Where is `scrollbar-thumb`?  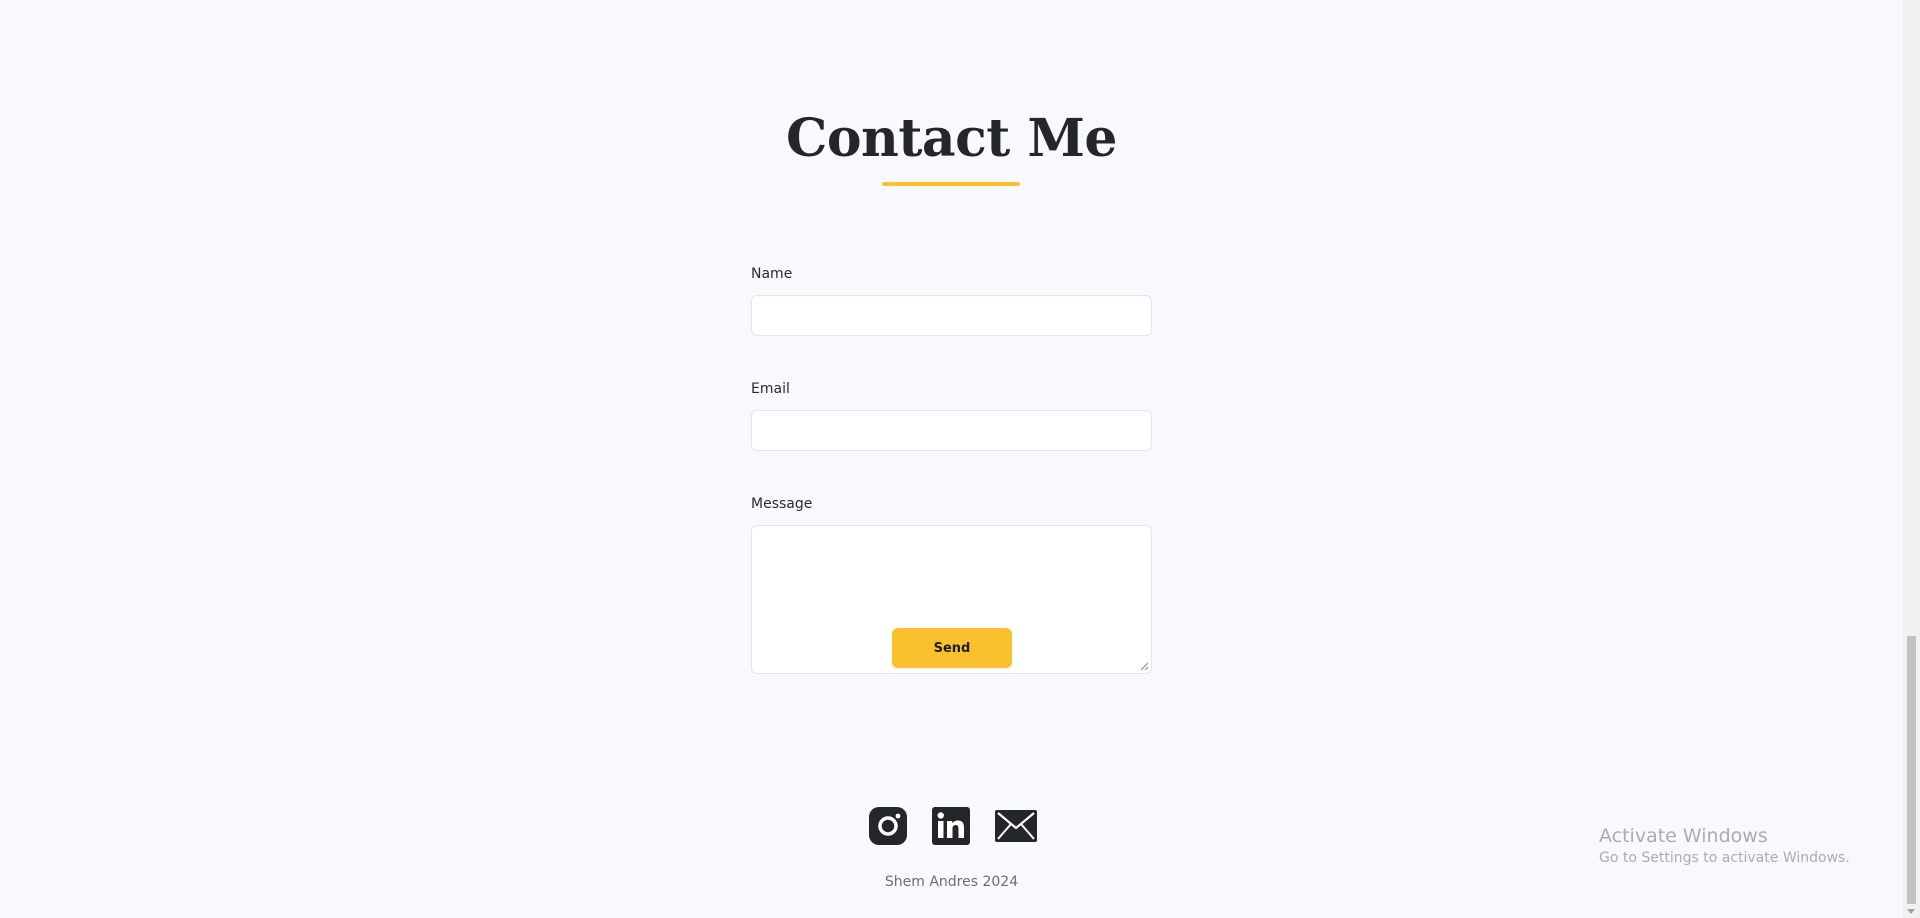
scrollbar-thumb is located at coordinates (1911, 770).